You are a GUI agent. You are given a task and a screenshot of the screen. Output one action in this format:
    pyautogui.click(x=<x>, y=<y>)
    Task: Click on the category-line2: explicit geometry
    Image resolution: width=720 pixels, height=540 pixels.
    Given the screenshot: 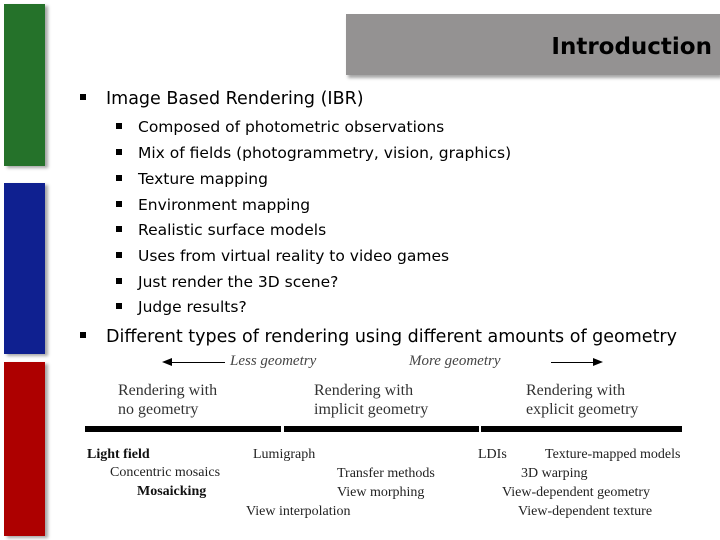 What is the action you would take?
    pyautogui.click(x=582, y=409)
    